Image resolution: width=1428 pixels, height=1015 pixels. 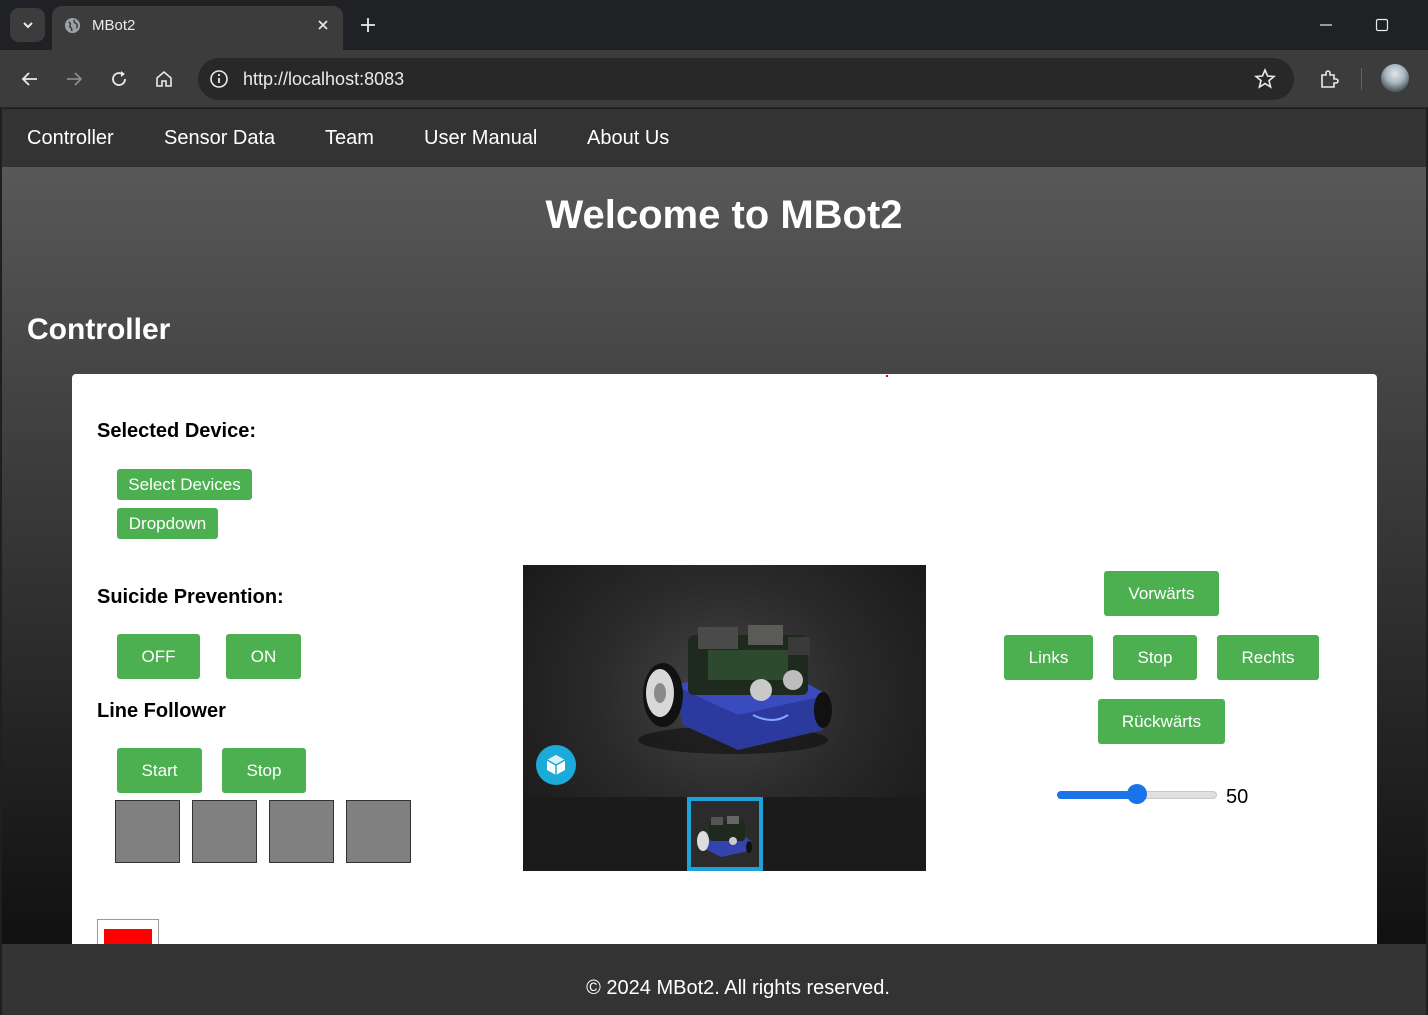 I want to click on robot-3d-viewer, so click(x=724, y=718).